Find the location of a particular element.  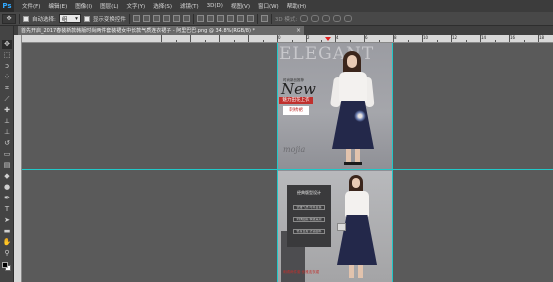

show-transform-checkbox is located at coordinates (86, 18).